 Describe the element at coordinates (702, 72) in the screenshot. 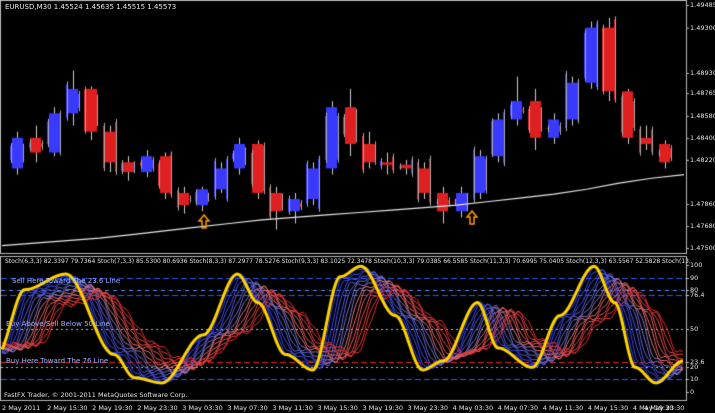

I see `price-tick-label: 1.48930` at that location.